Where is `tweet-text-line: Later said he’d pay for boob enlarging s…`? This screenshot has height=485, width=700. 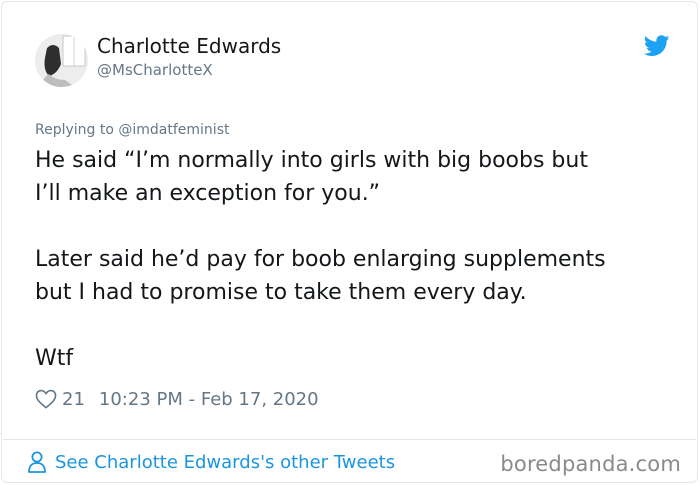 tweet-text-line: Later said he’d pay for boob enlarging s… is located at coordinates (320, 259).